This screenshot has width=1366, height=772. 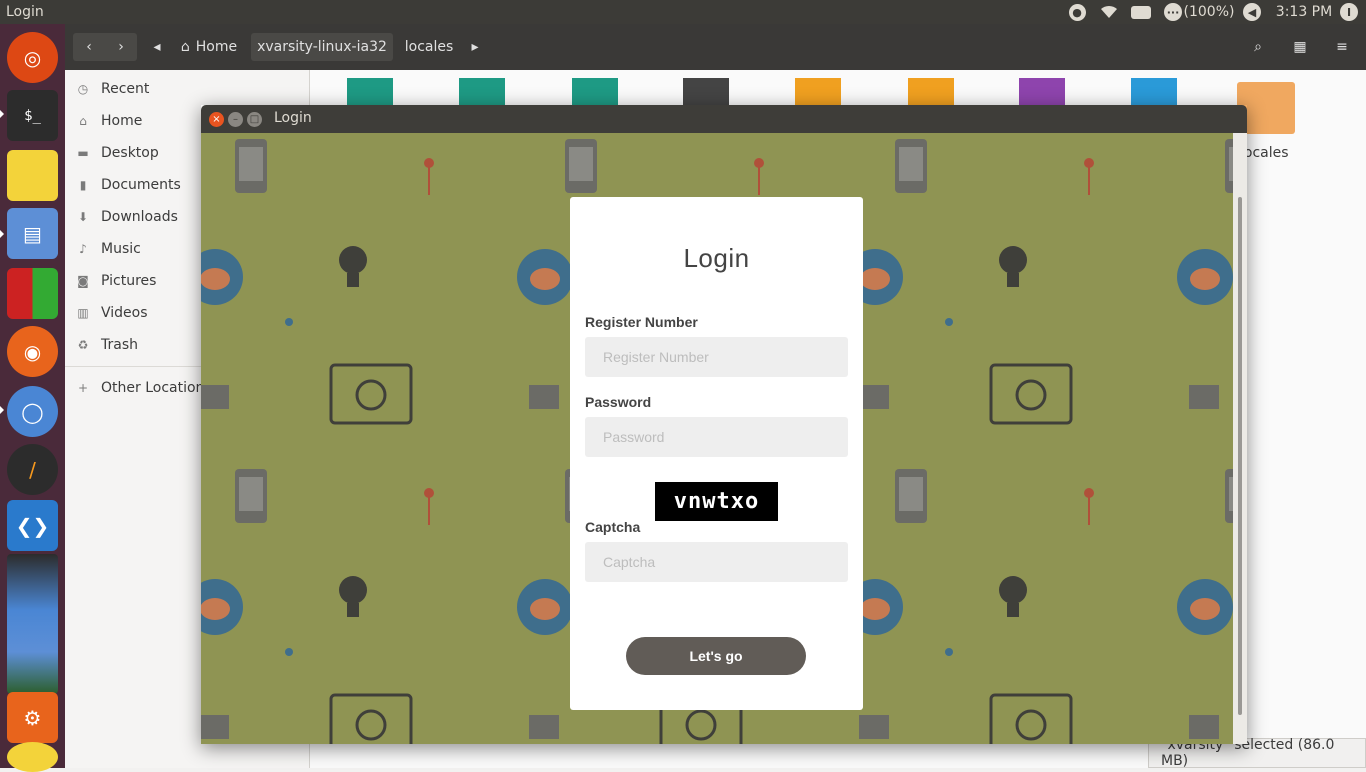 What do you see at coordinates (322, 47) in the screenshot?
I see `breadcrumb-current-folder: xvarsity-linux-ia32` at bounding box center [322, 47].